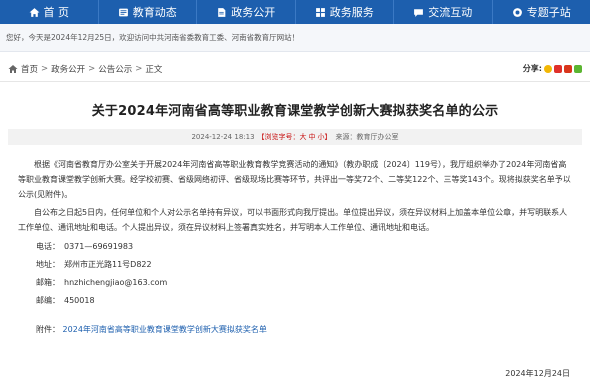 Image resolution: width=590 pixels, height=391 pixels. Describe the element at coordinates (48, 300) in the screenshot. I see `postcode-label: 邮编：` at that location.